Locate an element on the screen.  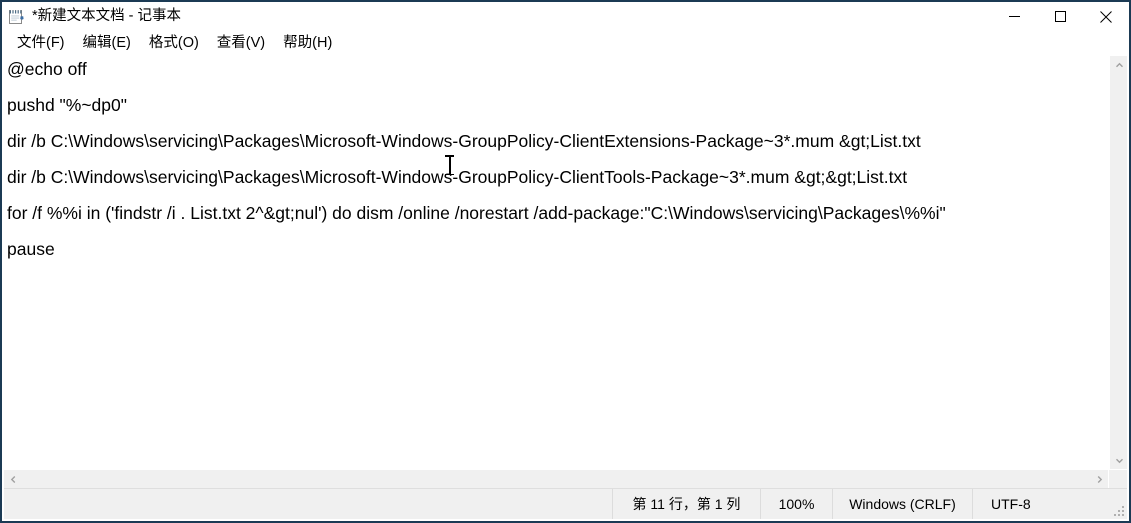
chevron-up-icon is located at coordinates (1119, 65).